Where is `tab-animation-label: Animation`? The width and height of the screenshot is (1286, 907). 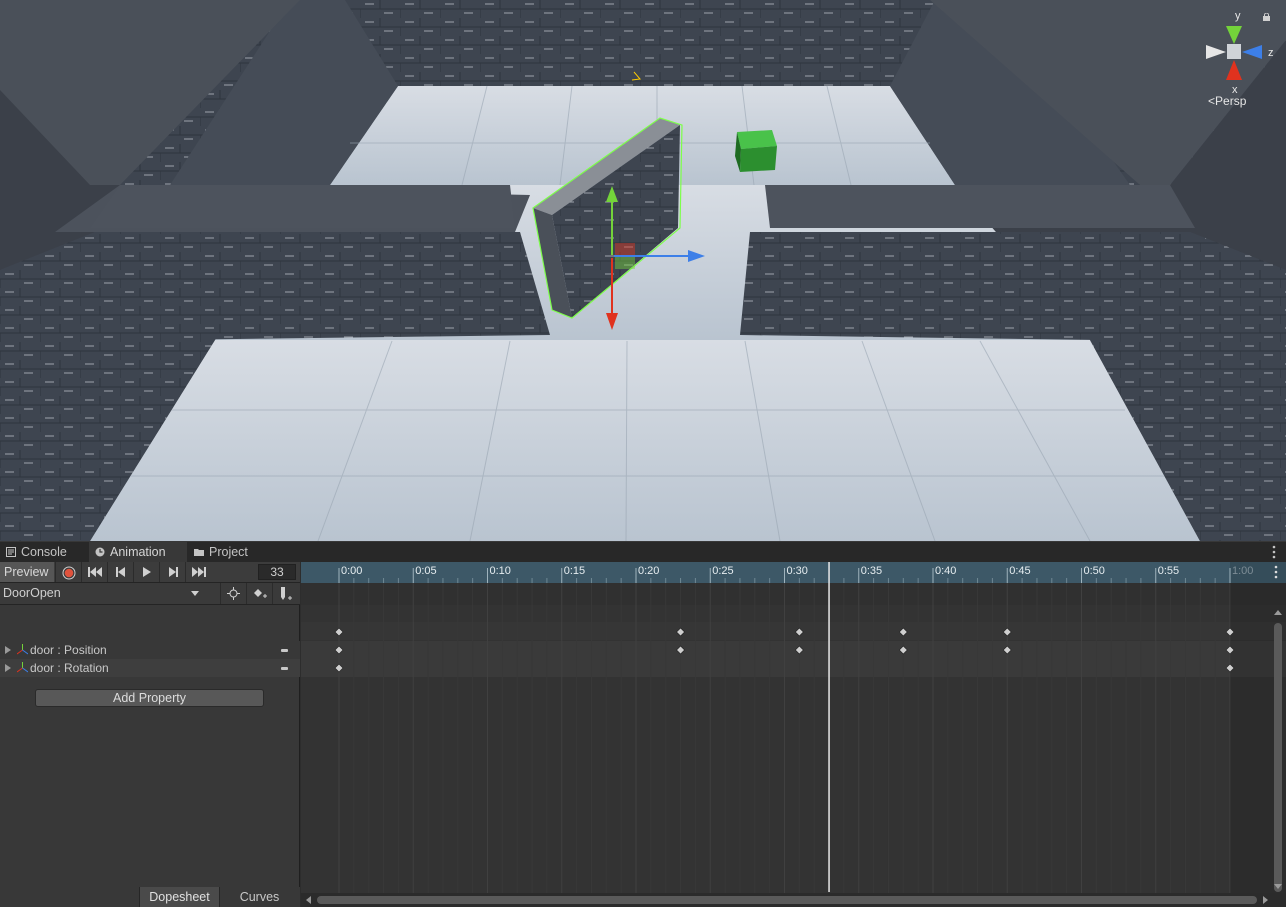 tab-animation-label: Animation is located at coordinates (138, 552).